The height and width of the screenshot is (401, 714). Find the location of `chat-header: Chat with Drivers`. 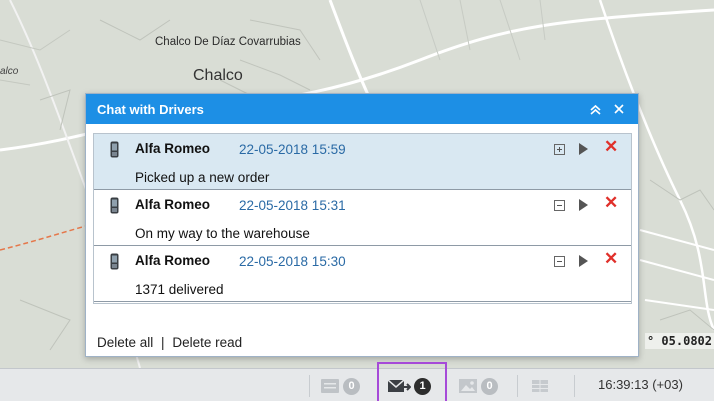

chat-header: Chat with Drivers is located at coordinates (362, 109).